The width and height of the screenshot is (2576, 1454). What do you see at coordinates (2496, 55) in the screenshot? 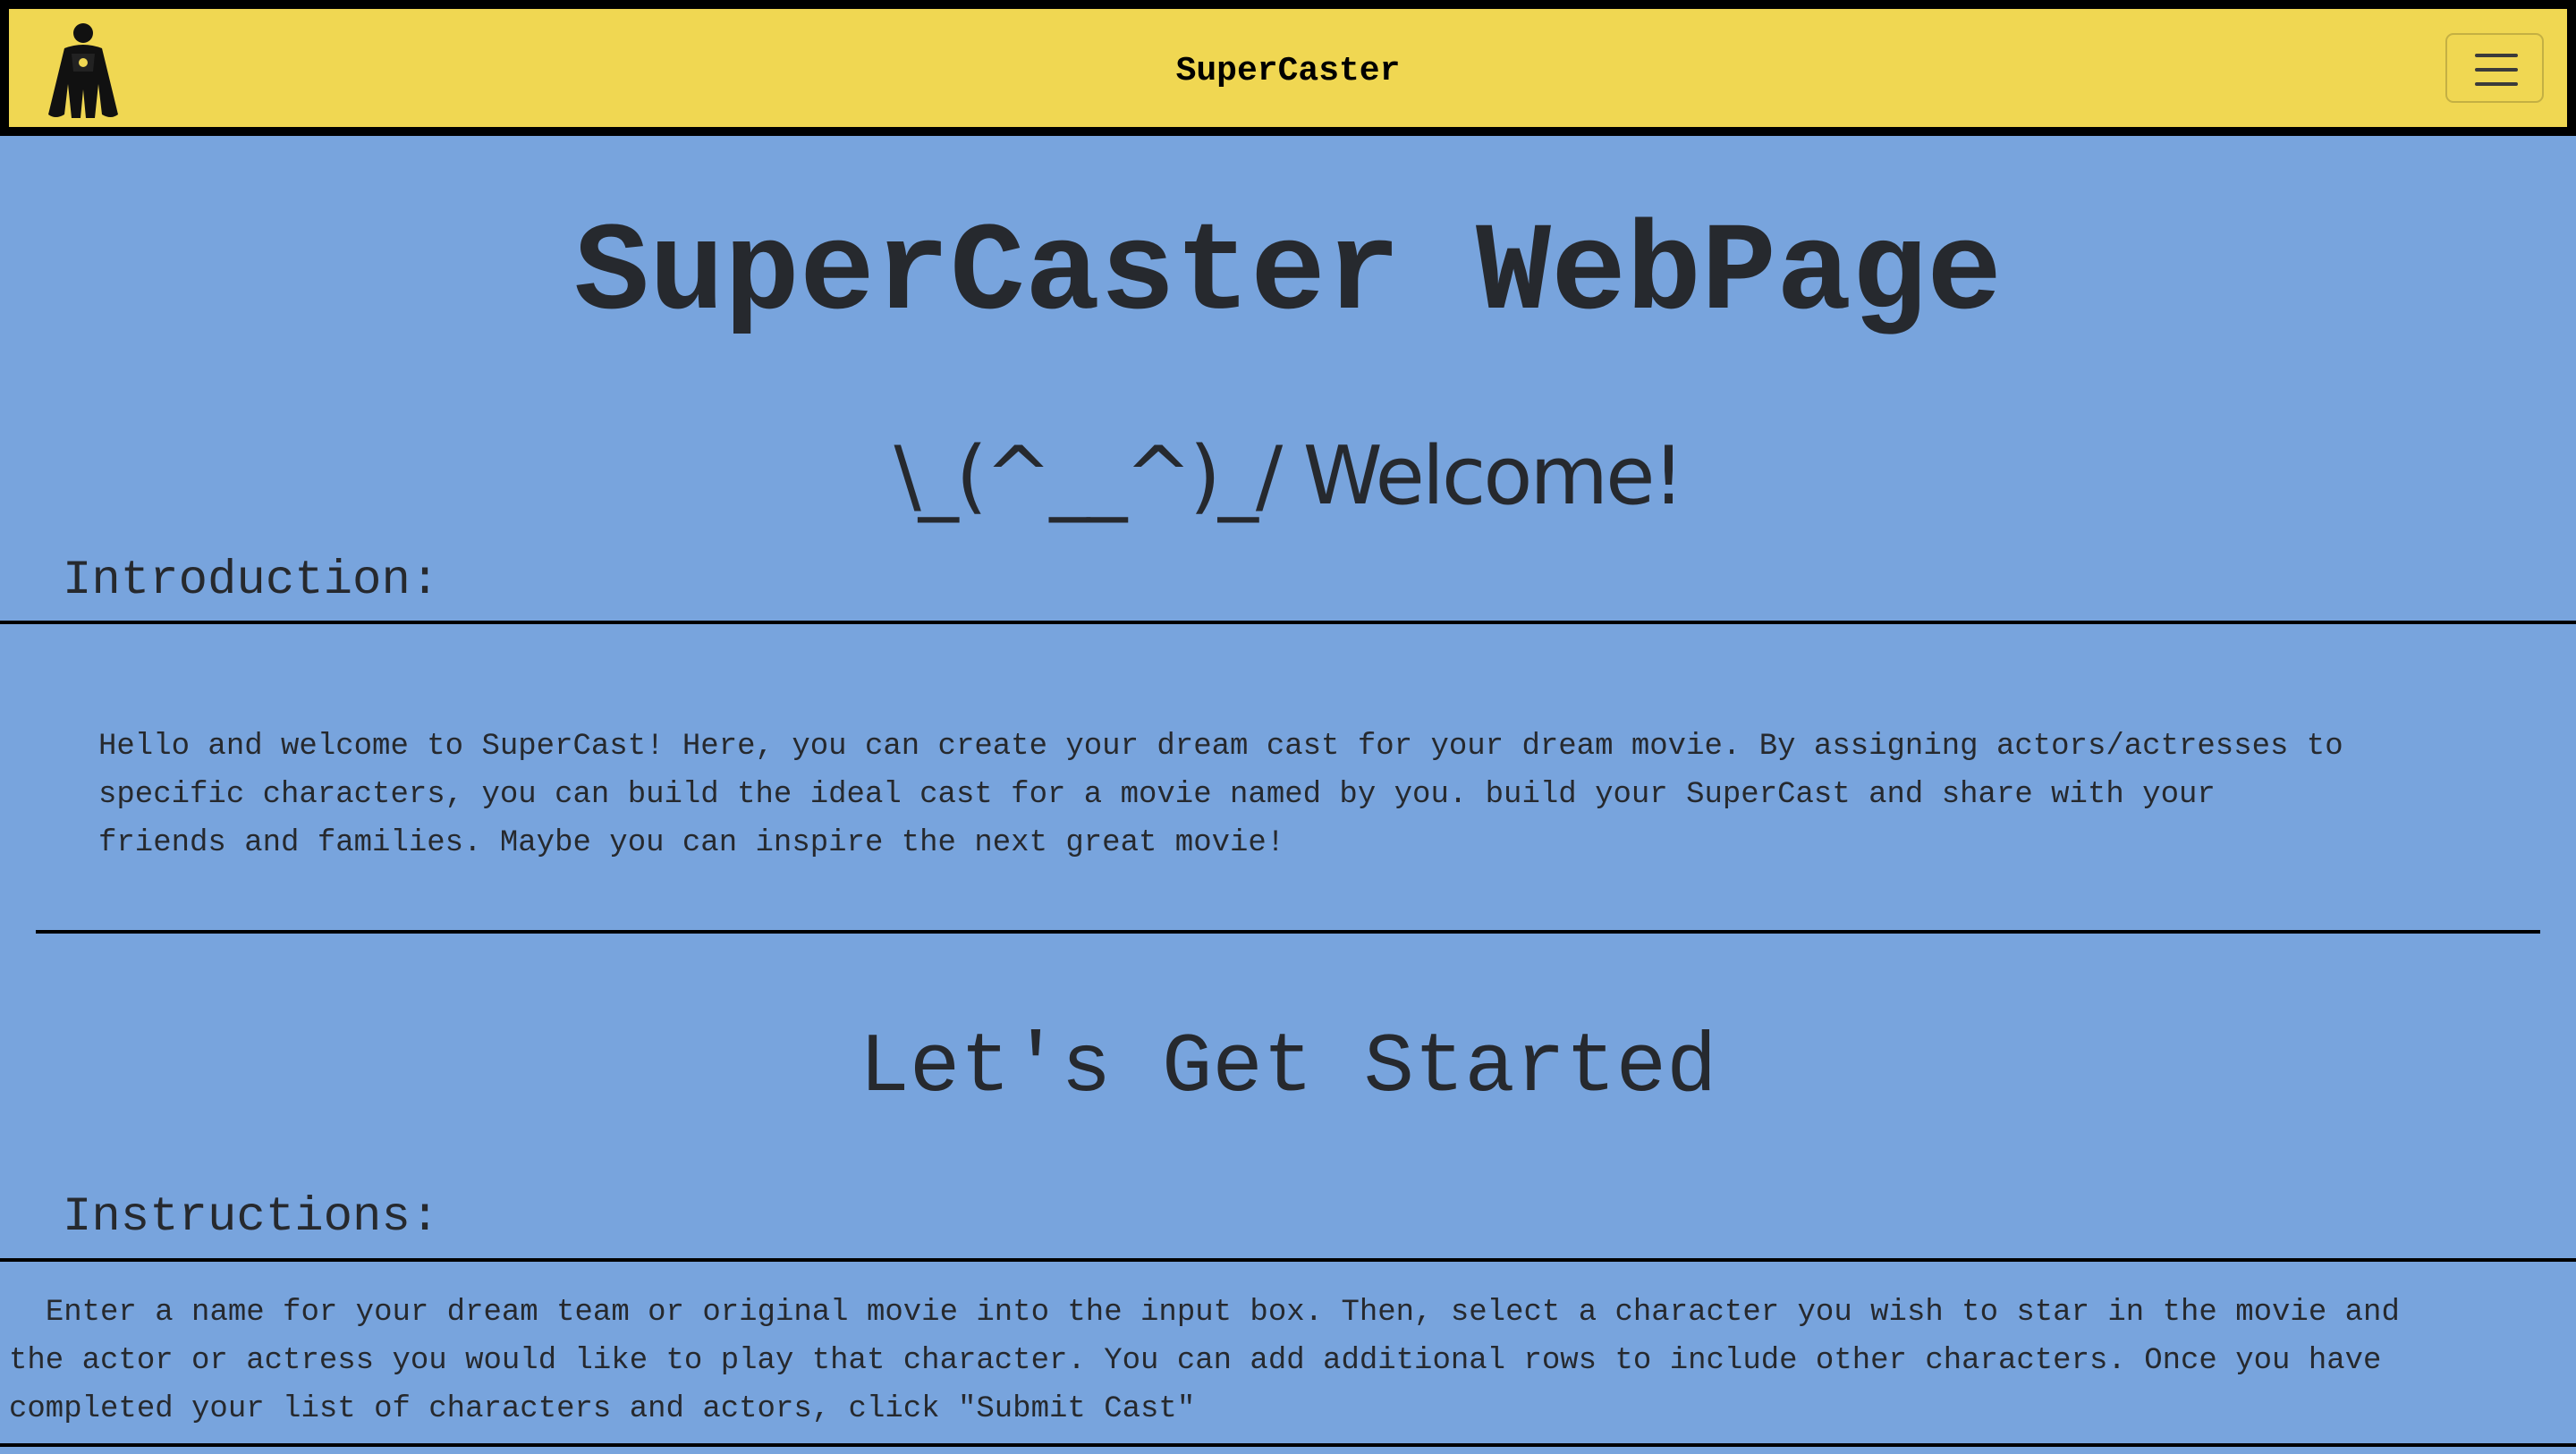
I see `hamburger-menu-icon` at bounding box center [2496, 55].